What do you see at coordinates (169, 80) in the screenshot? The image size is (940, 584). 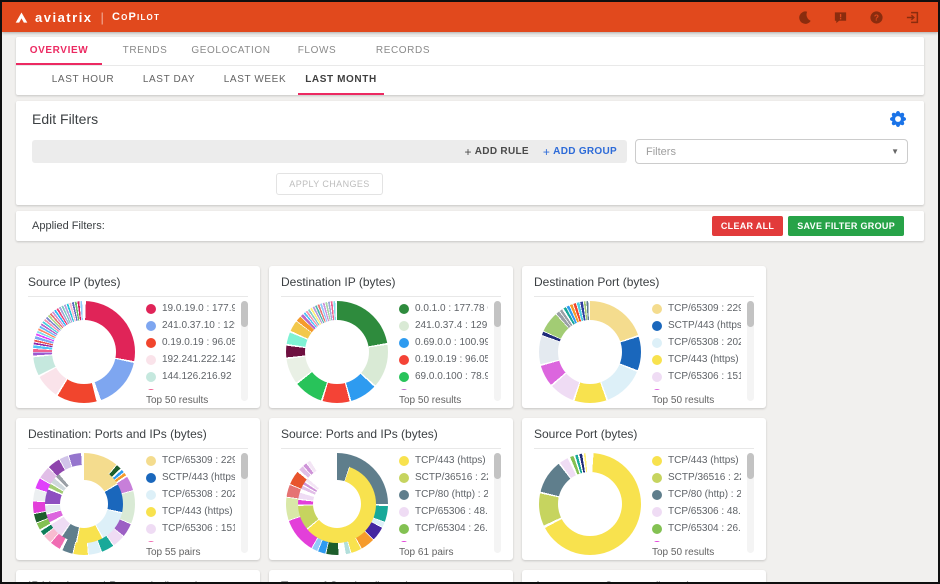 I see `tab-last-day: LAST DAY` at bounding box center [169, 80].